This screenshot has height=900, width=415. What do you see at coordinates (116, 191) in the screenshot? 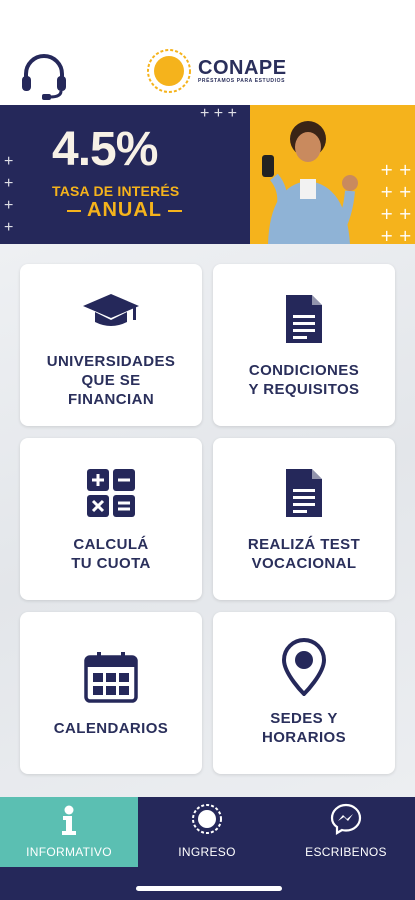
I see `rate-caption: TASA DE INTERÉS` at bounding box center [116, 191].